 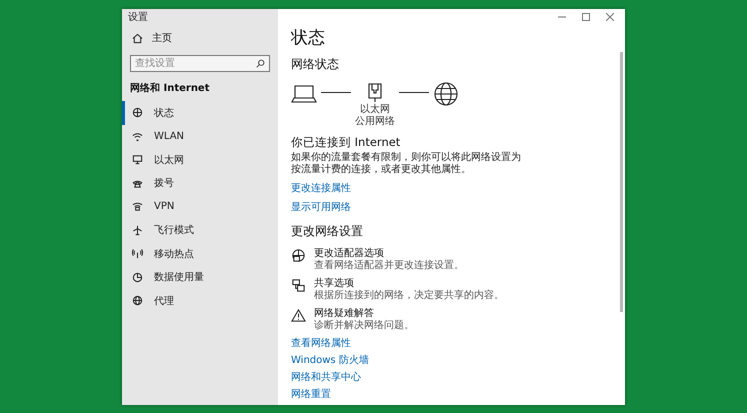 I want to click on warning-icon, so click(x=298, y=315).